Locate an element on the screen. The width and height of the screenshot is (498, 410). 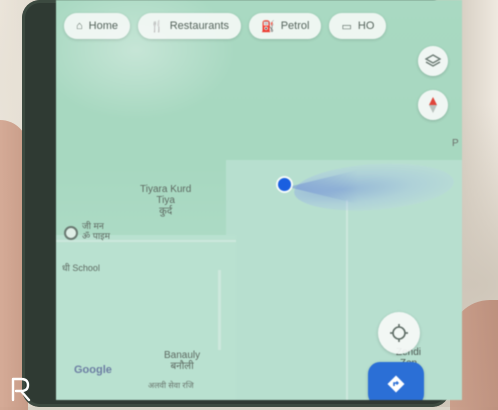
layers-button is located at coordinates (433, 61).